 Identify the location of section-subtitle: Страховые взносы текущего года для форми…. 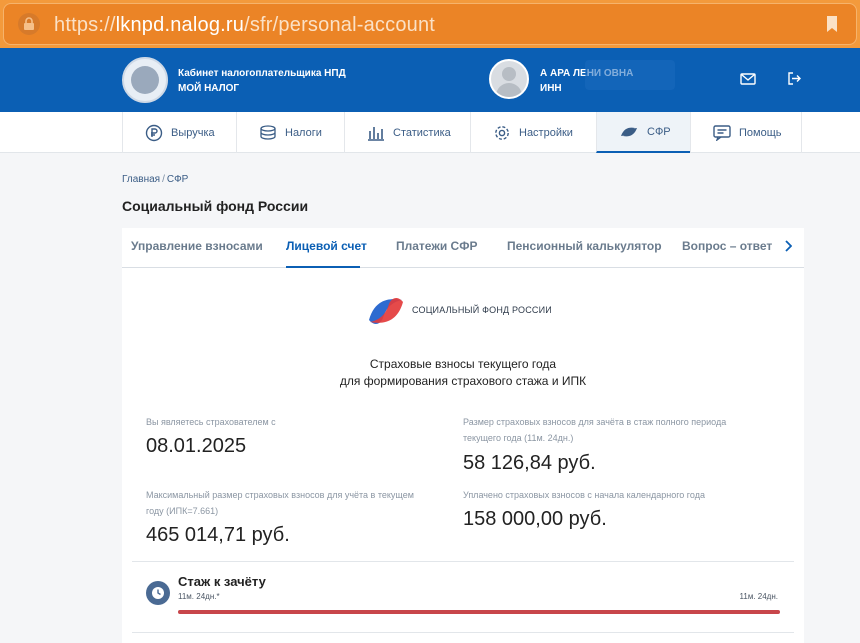
(463, 372).